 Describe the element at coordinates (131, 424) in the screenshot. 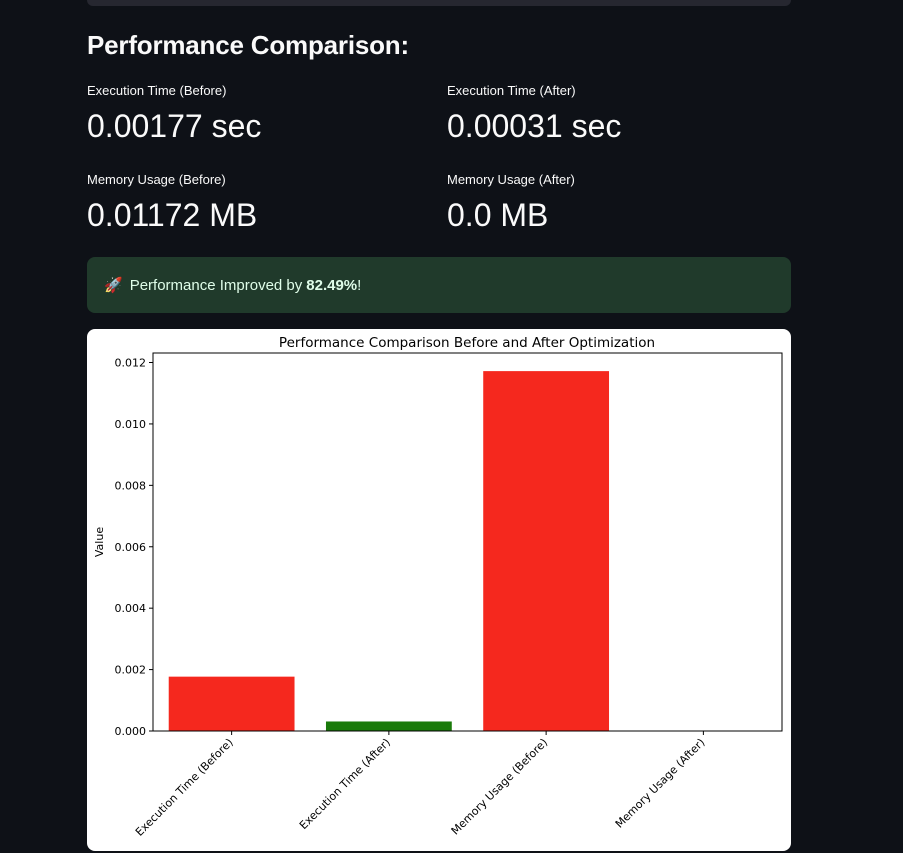

I see `y-tick-label: 0.010` at that location.